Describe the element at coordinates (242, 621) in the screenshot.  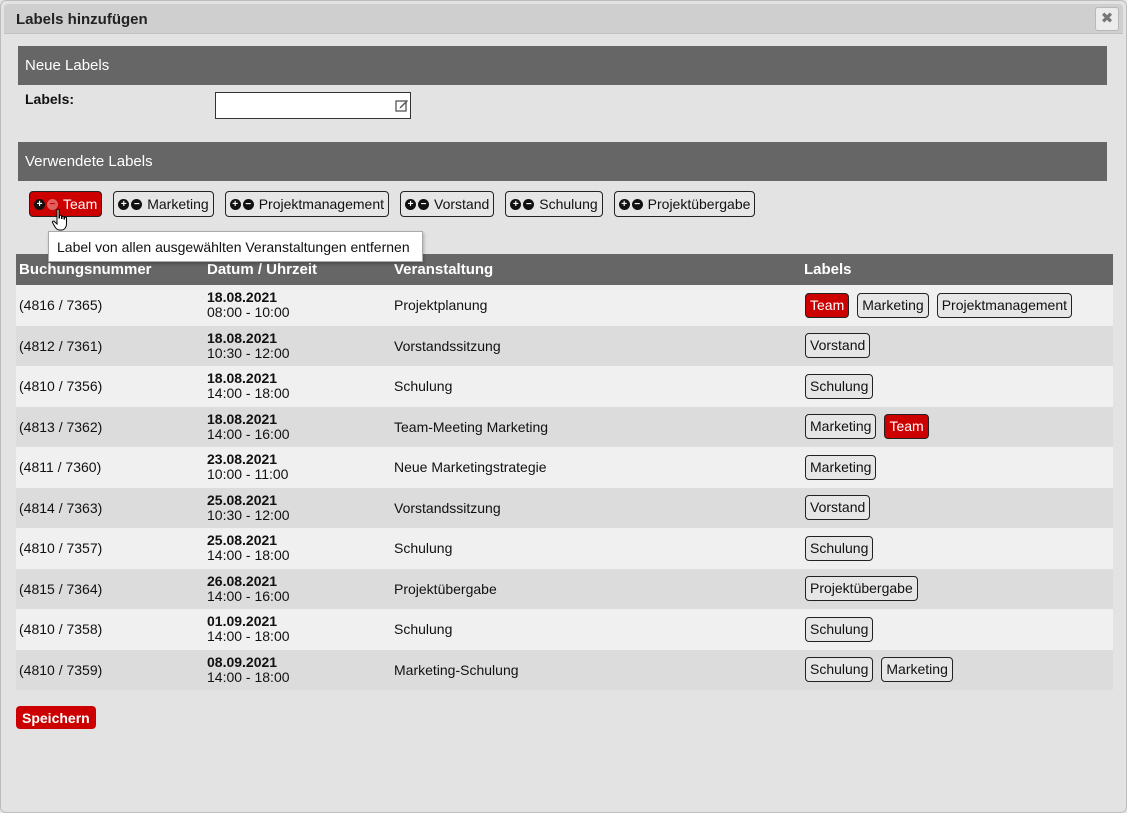
I see `event-date: 01.09.2021` at that location.